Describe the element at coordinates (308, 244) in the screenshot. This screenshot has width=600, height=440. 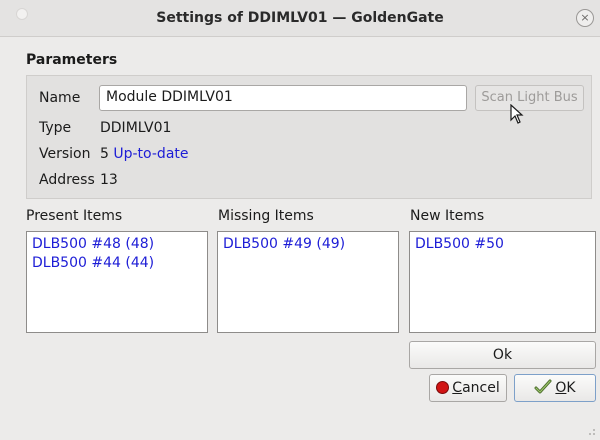
I see `list-item: DLB500 #49 (49)` at that location.